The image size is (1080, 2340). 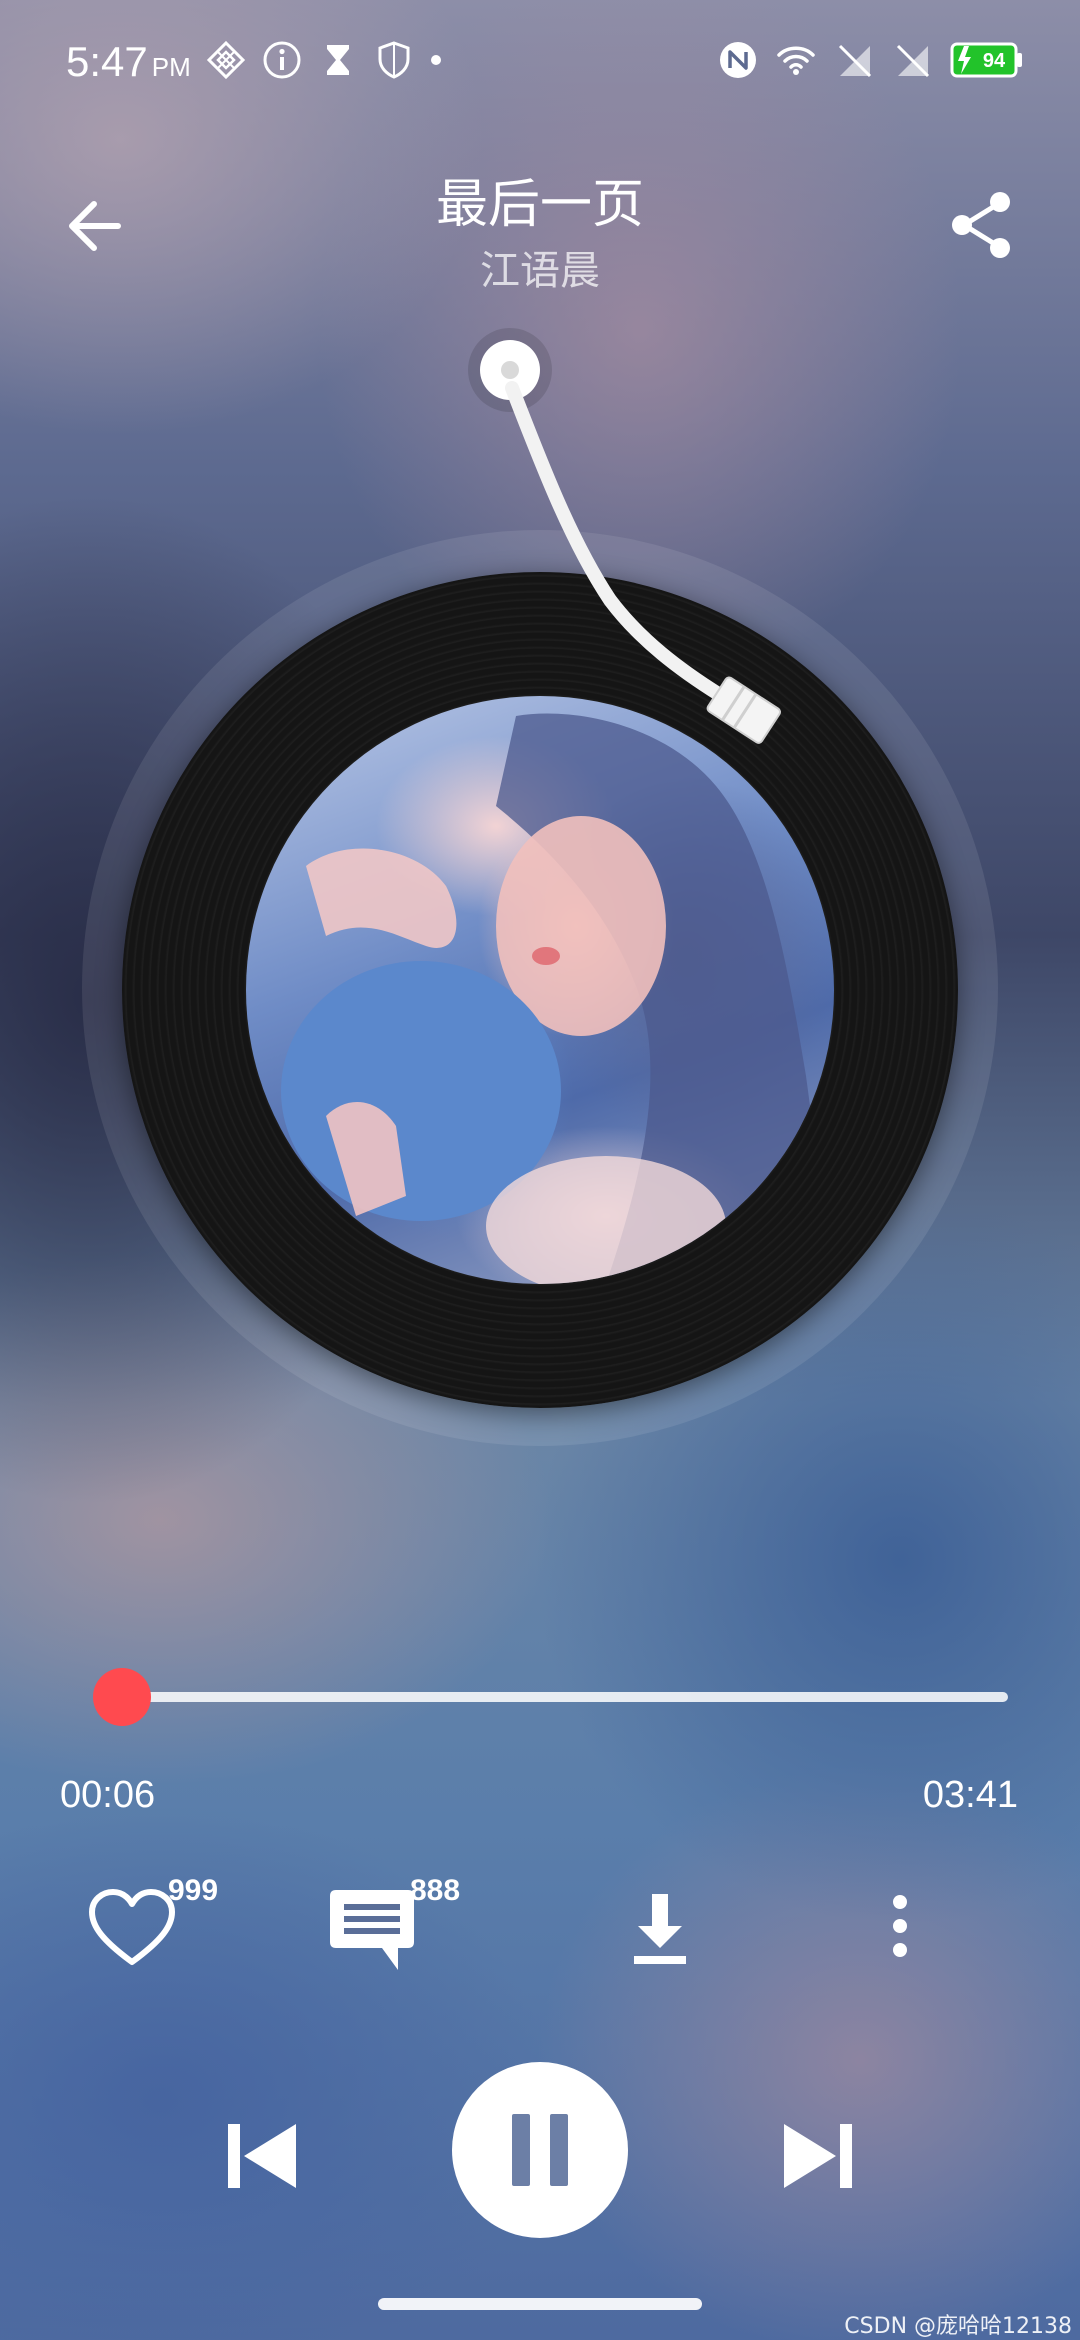 I want to click on comment-button: 888, so click(x=391, y=1927).